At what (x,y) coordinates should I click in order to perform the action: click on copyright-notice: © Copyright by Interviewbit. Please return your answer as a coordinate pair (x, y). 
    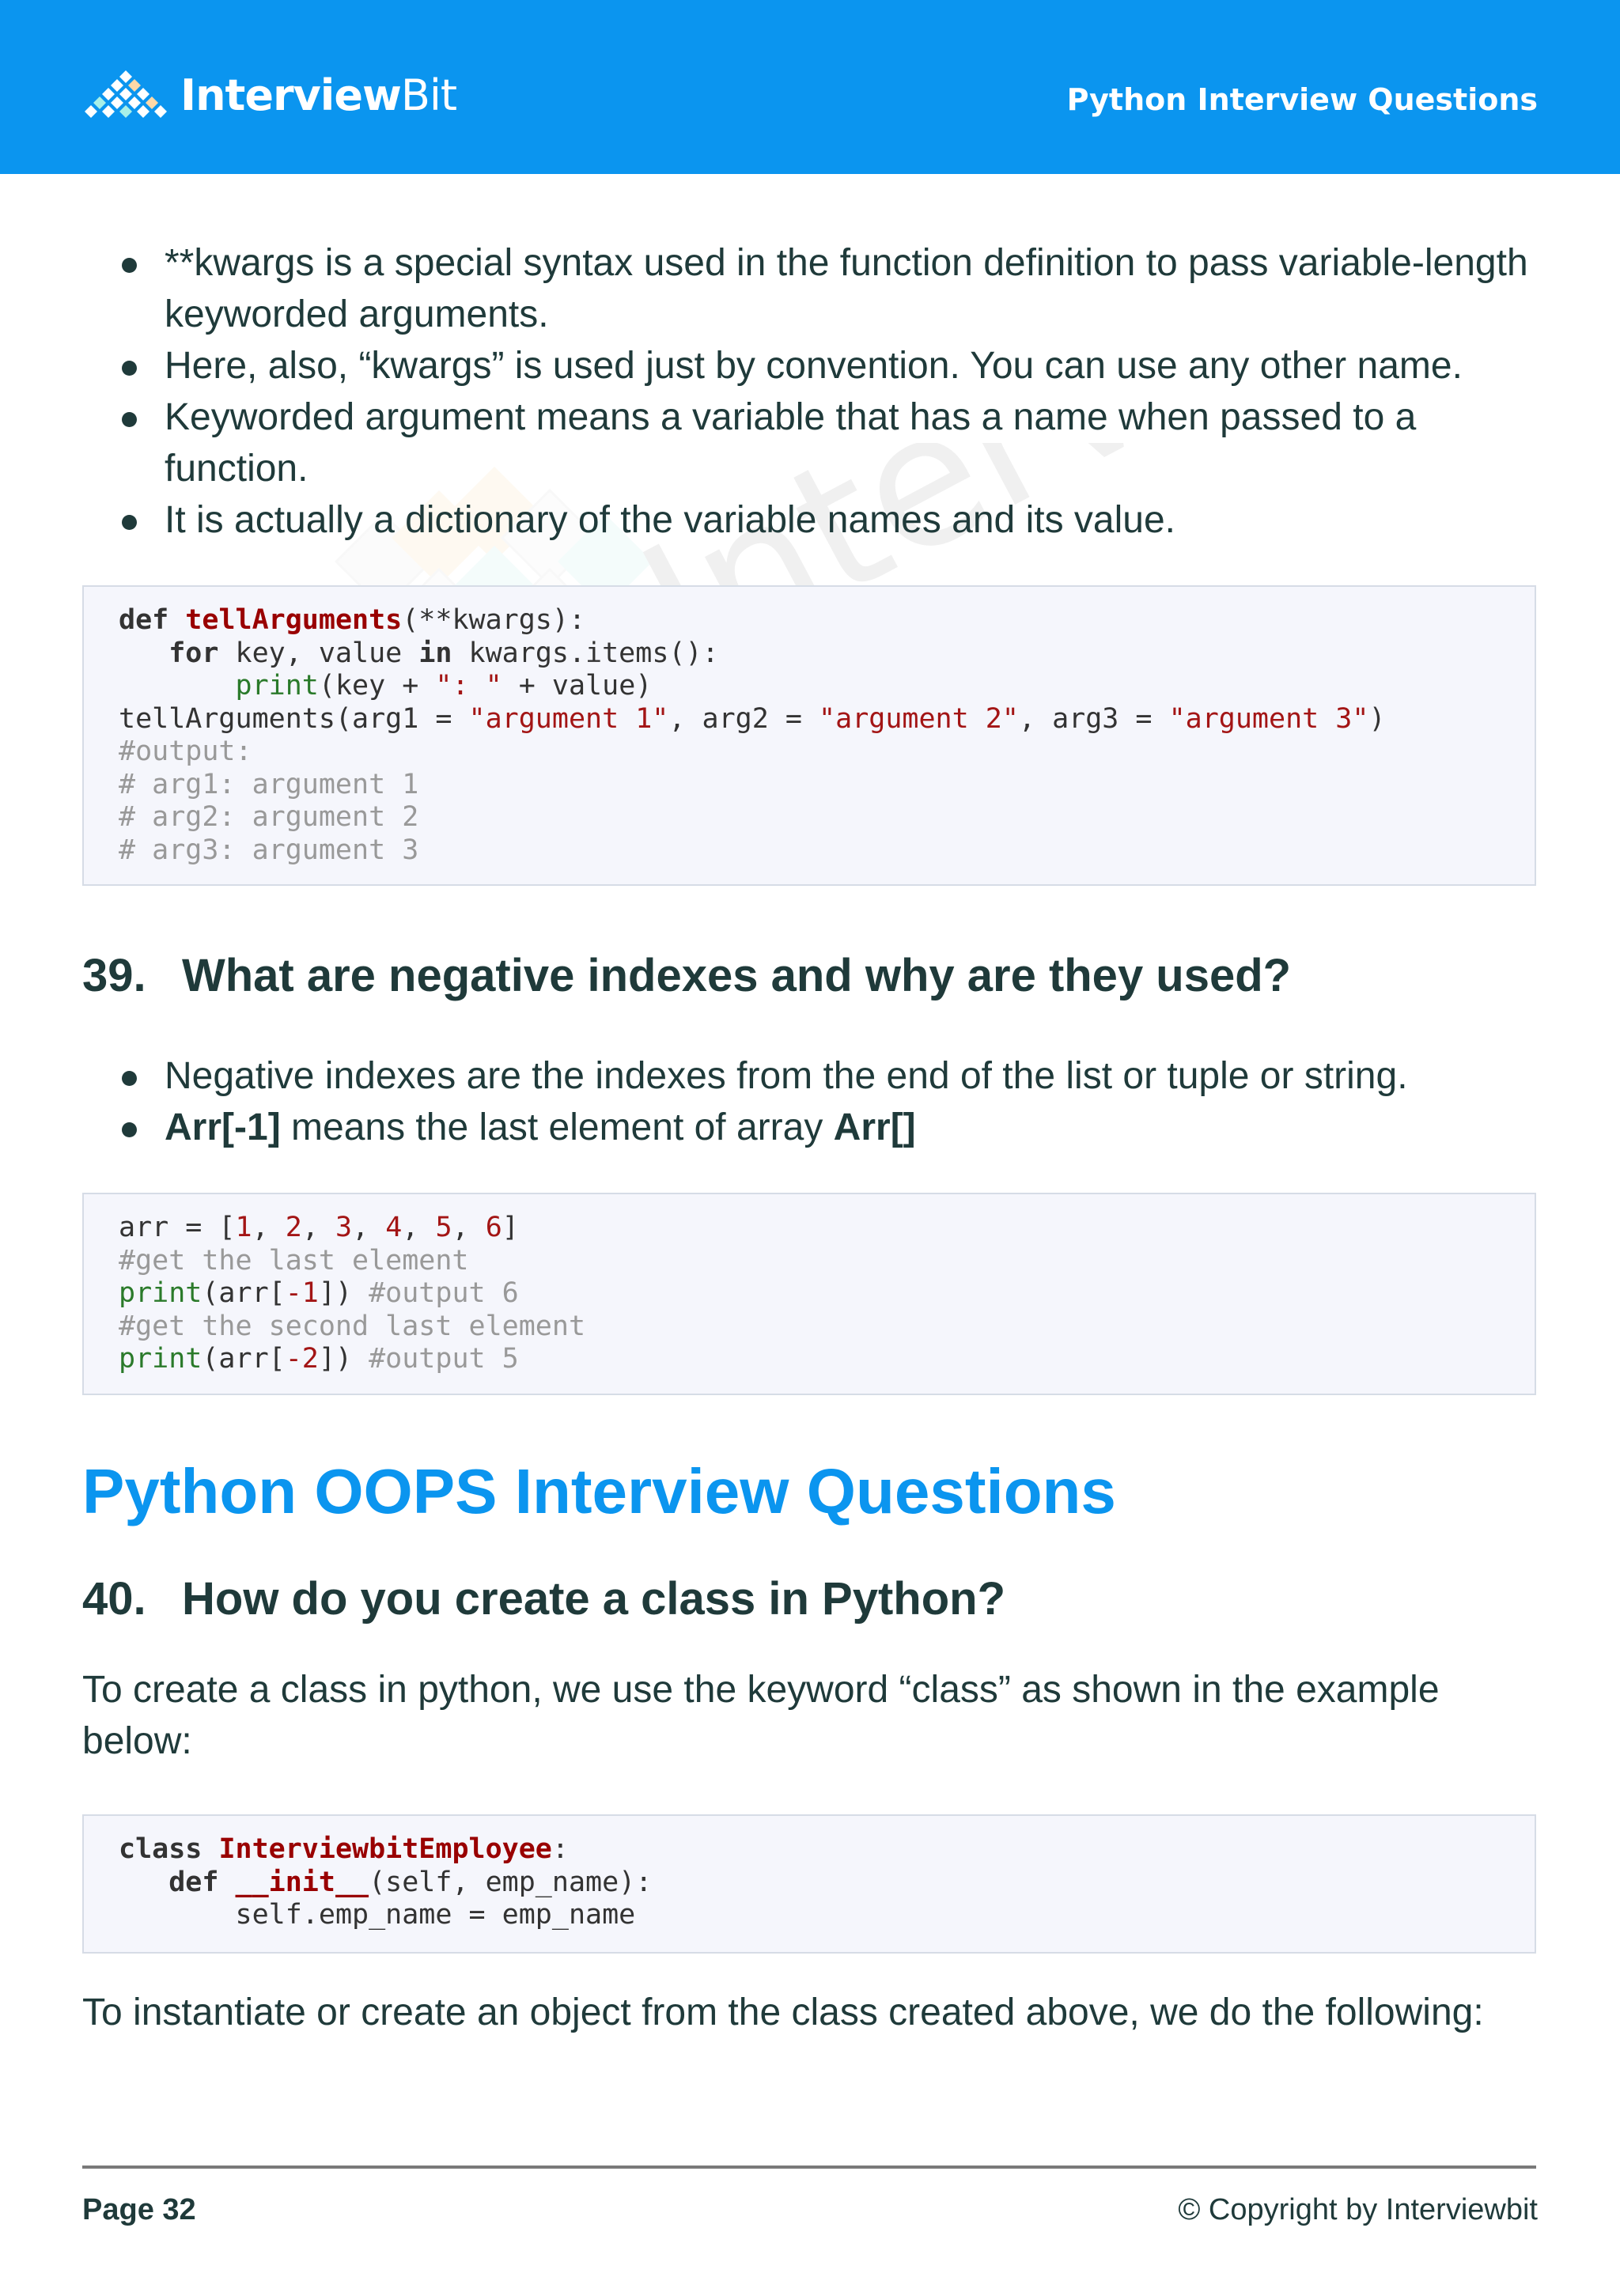
    Looking at the image, I should click on (1358, 2209).